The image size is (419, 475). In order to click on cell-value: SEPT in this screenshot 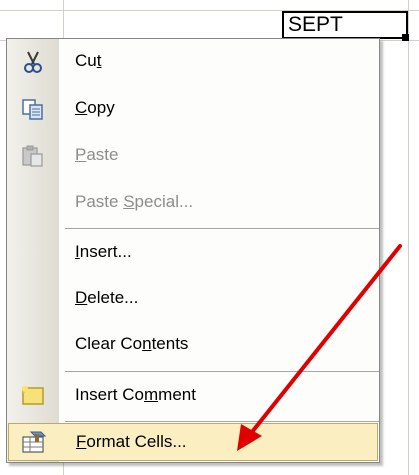, I will do `click(315, 24)`.